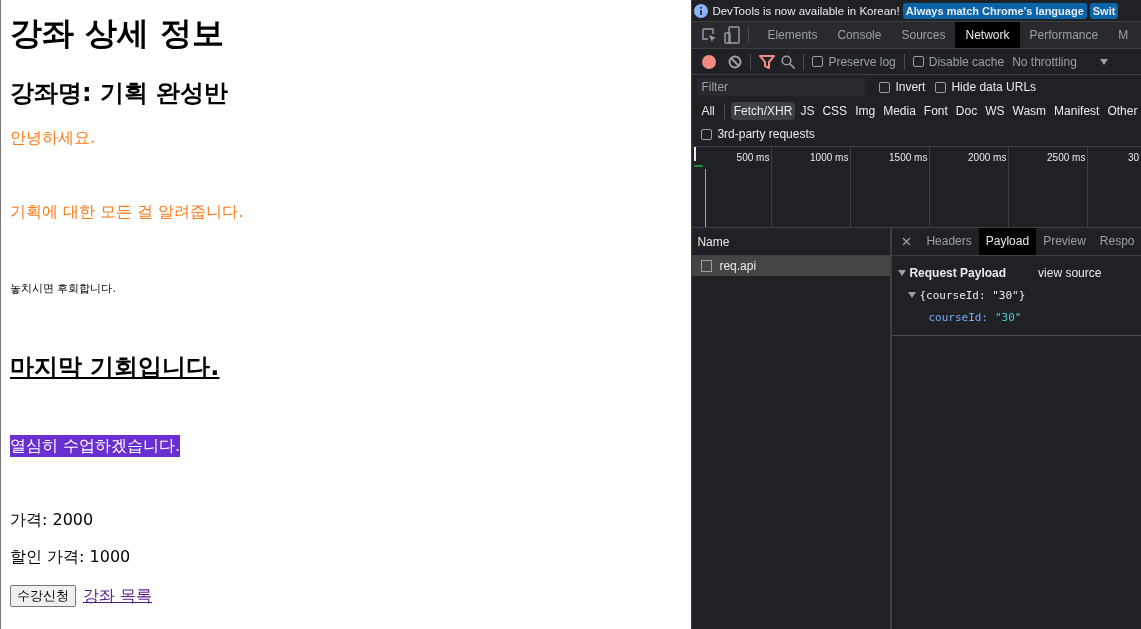 This screenshot has height=629, width=1141. Describe the element at coordinates (987, 35) in the screenshot. I see `panel-tab: Network` at that location.